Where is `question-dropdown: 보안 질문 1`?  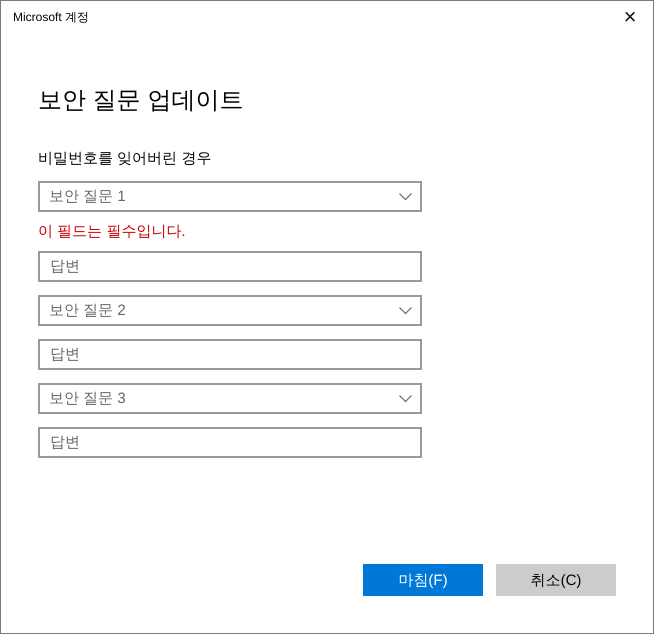
question-dropdown: 보안 질문 1 is located at coordinates (230, 196).